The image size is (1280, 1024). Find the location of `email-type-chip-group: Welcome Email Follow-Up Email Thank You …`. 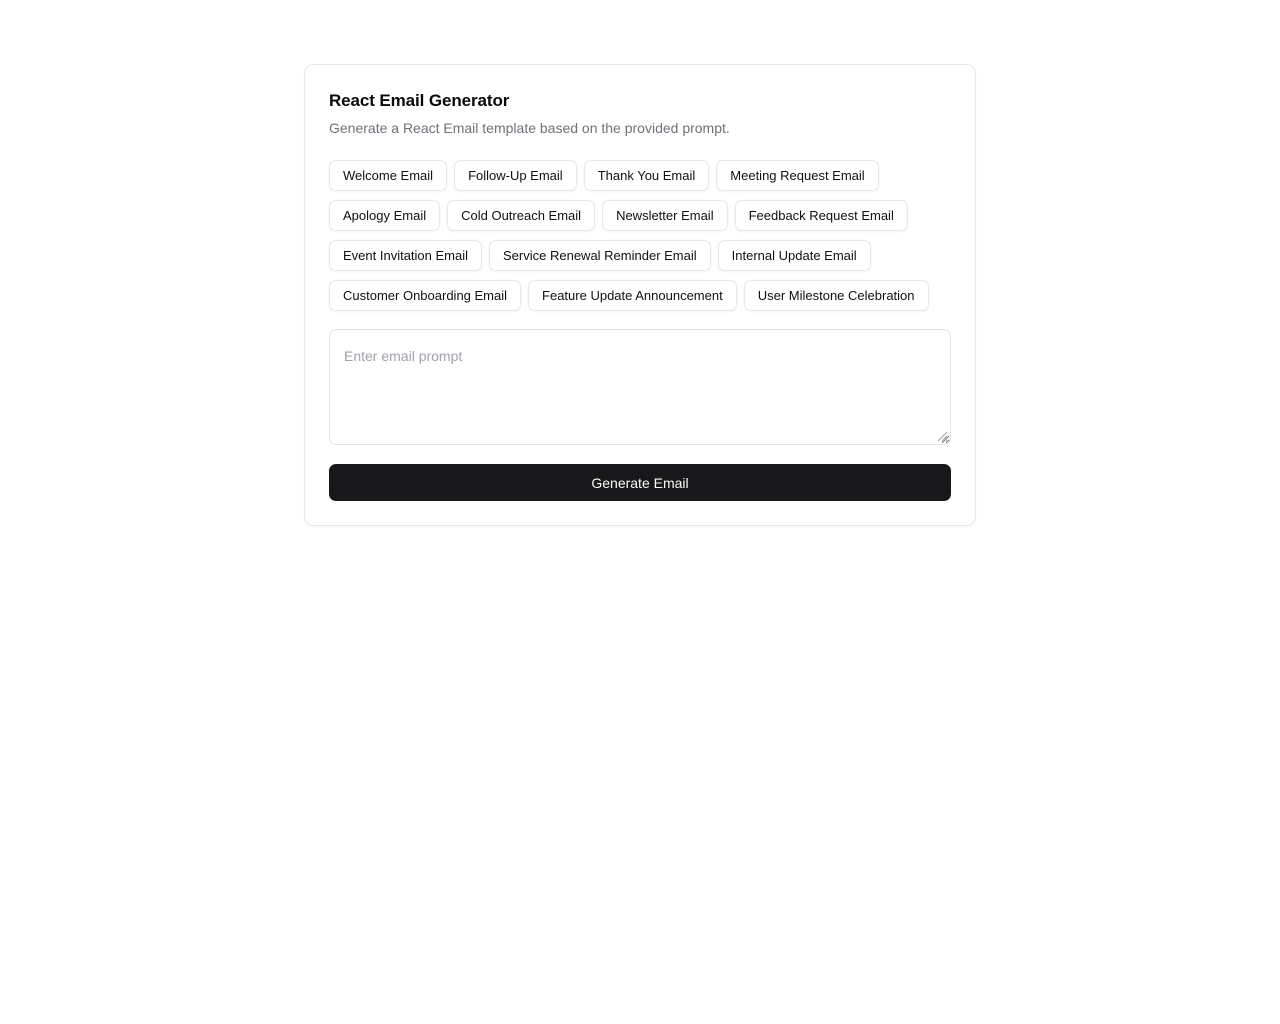

email-type-chip-group: Welcome Email Follow-Up Email Thank You … is located at coordinates (641, 235).